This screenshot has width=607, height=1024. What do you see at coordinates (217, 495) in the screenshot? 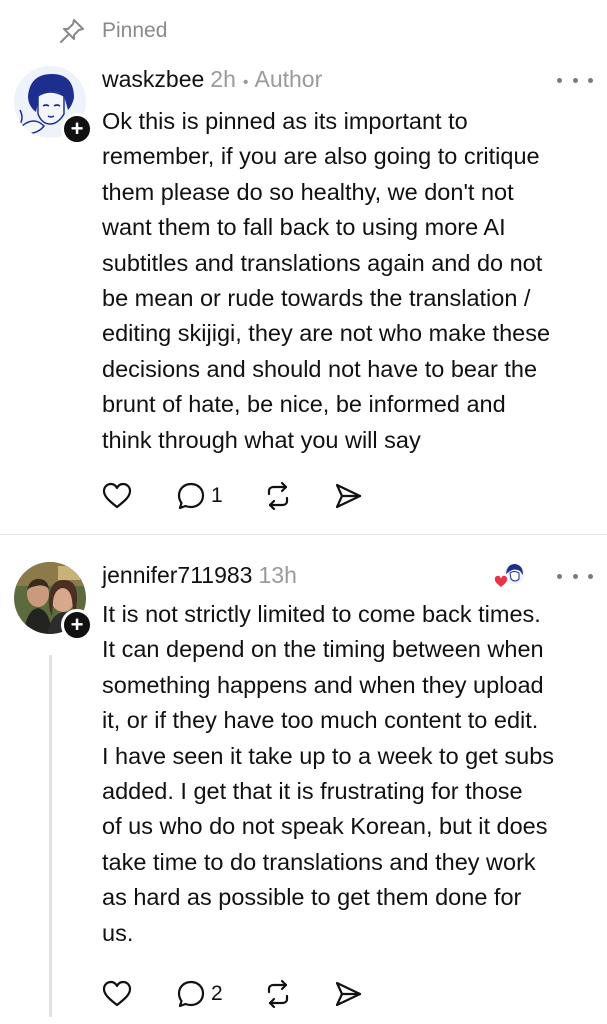
I see `reply-count: 1` at bounding box center [217, 495].